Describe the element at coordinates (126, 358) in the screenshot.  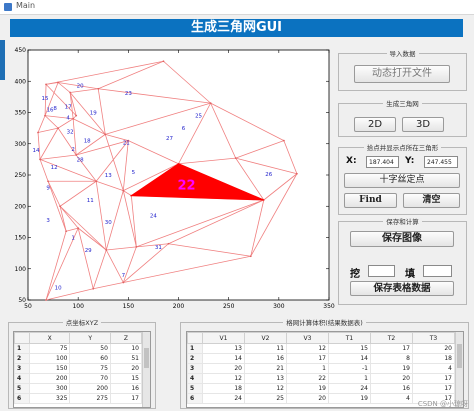
I see `cell-z: 51` at that location.